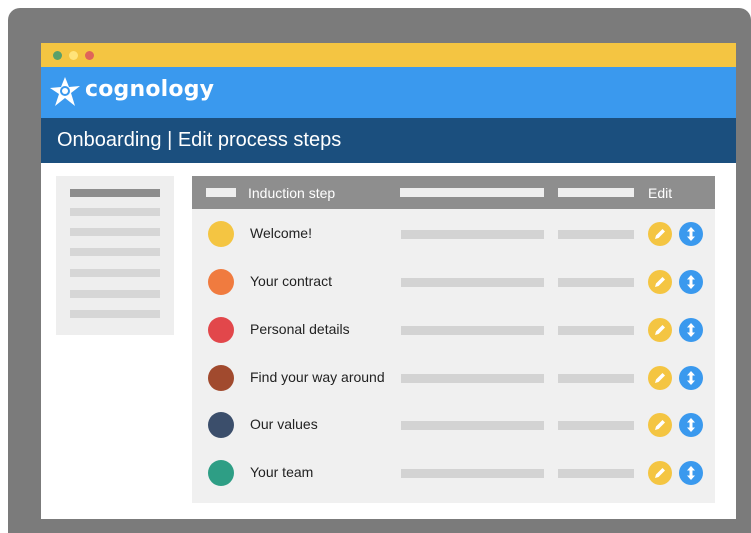  What do you see at coordinates (73, 55) in the screenshot?
I see `window-minimize-button` at bounding box center [73, 55].